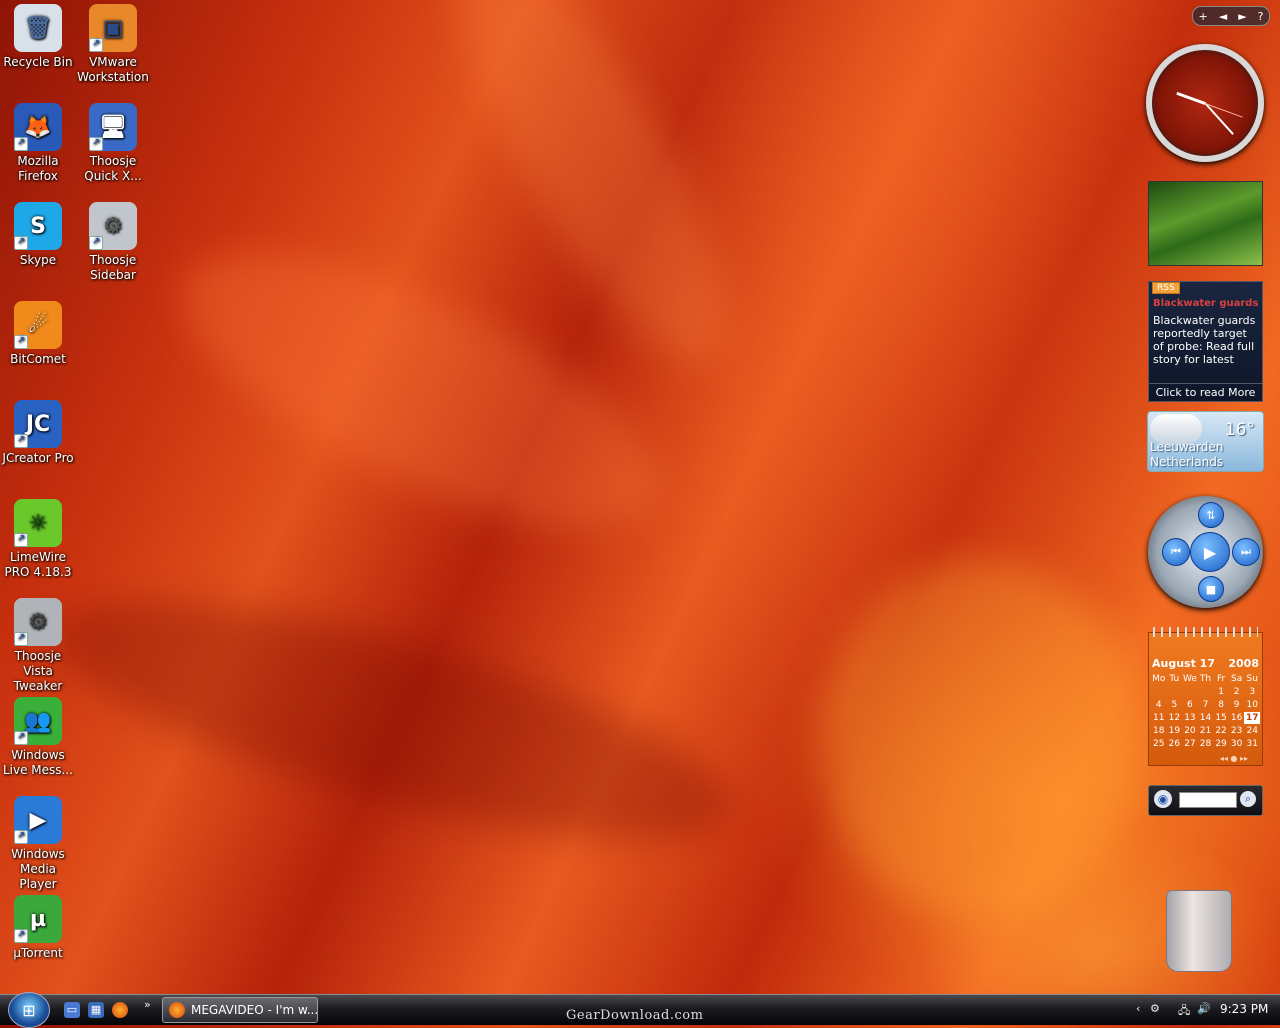 The image size is (1280, 1028). Describe the element at coordinates (1205, 103) in the screenshot. I see `clock-gadget` at that location.